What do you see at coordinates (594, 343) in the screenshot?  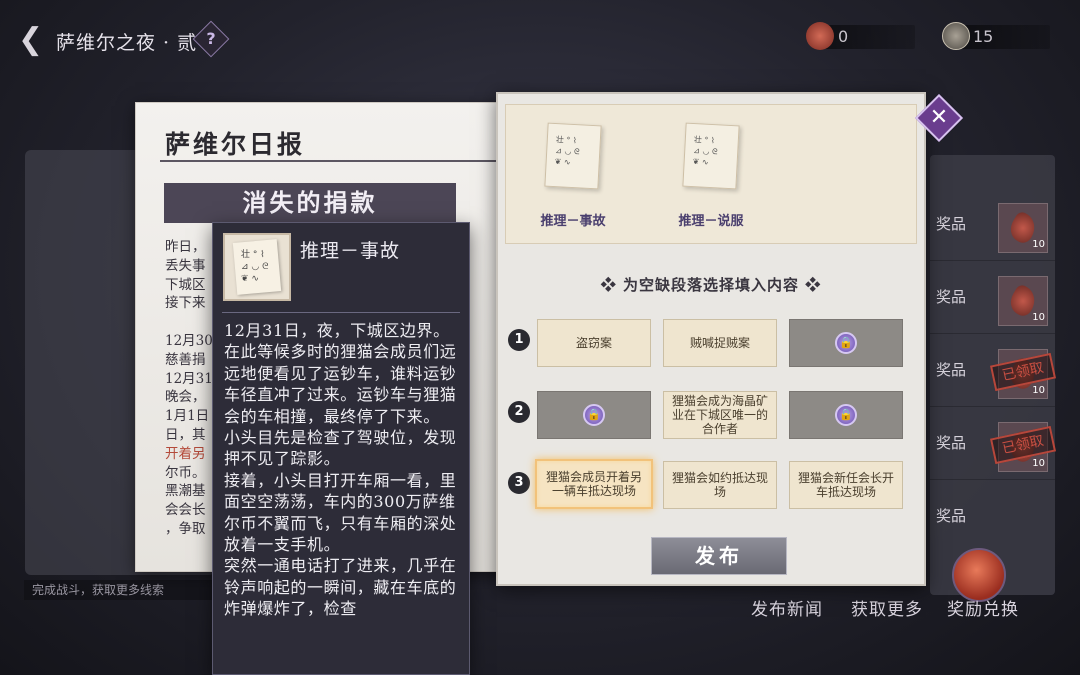 I see `option-button: 盗窃案` at bounding box center [594, 343].